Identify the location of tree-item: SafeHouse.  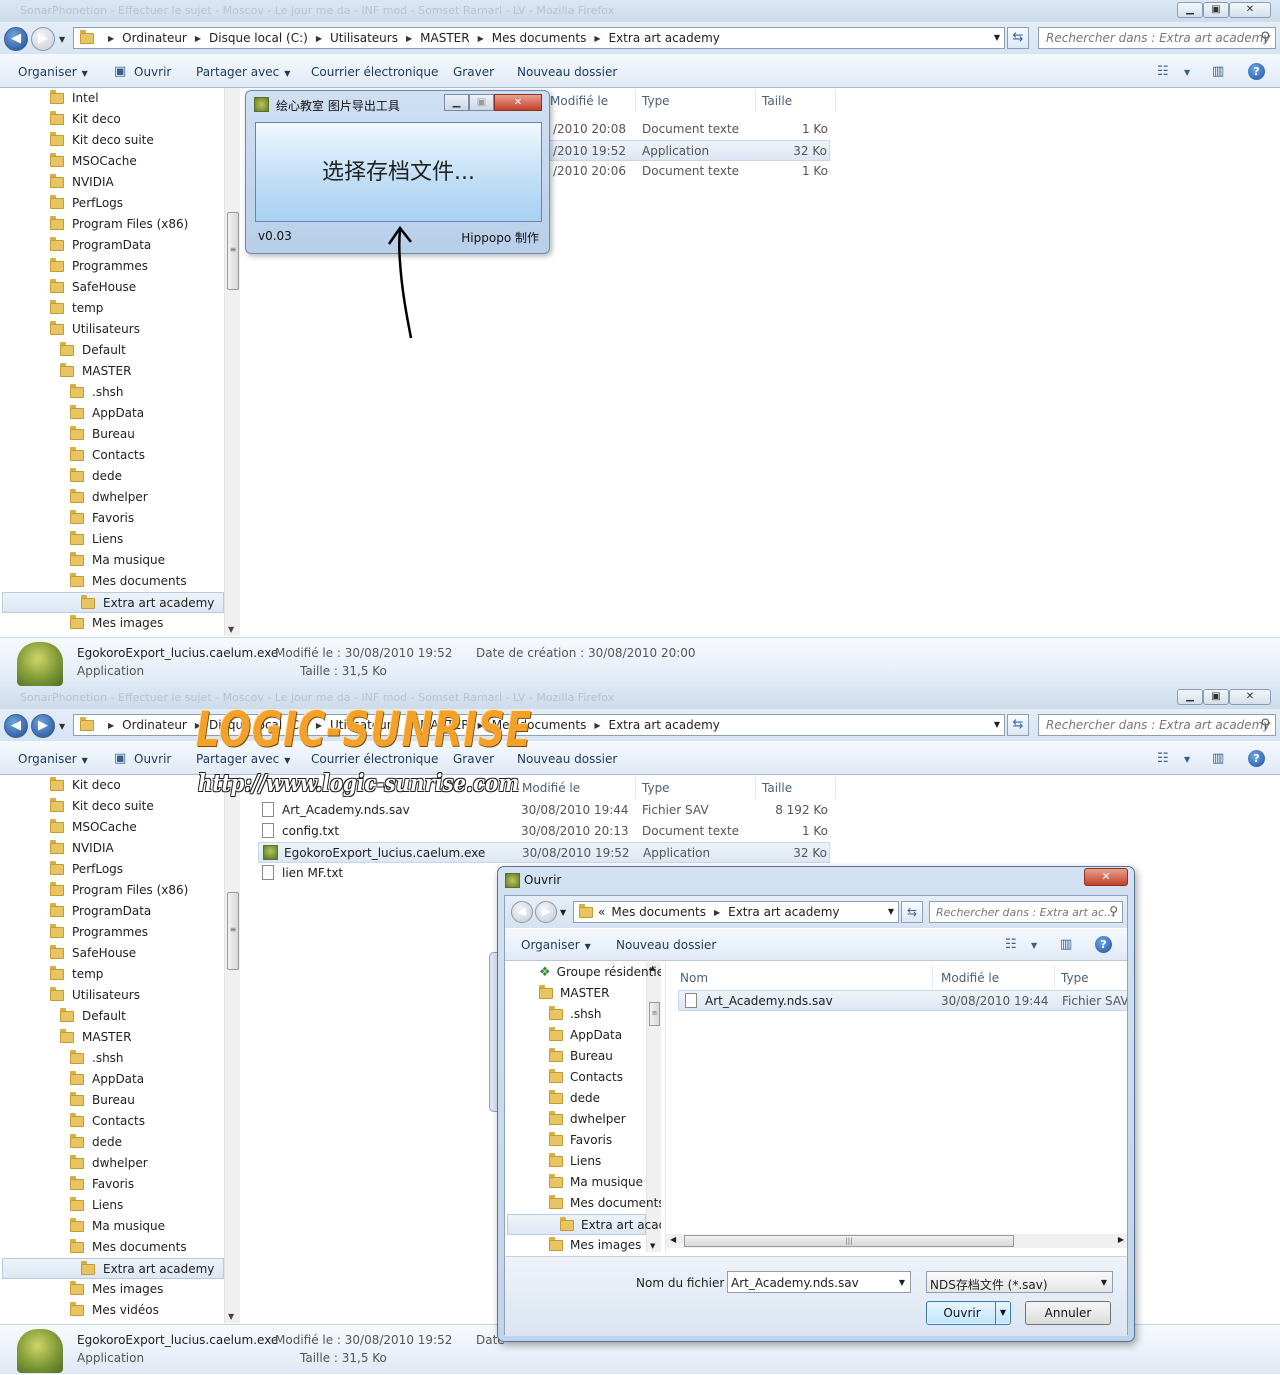
(137, 953).